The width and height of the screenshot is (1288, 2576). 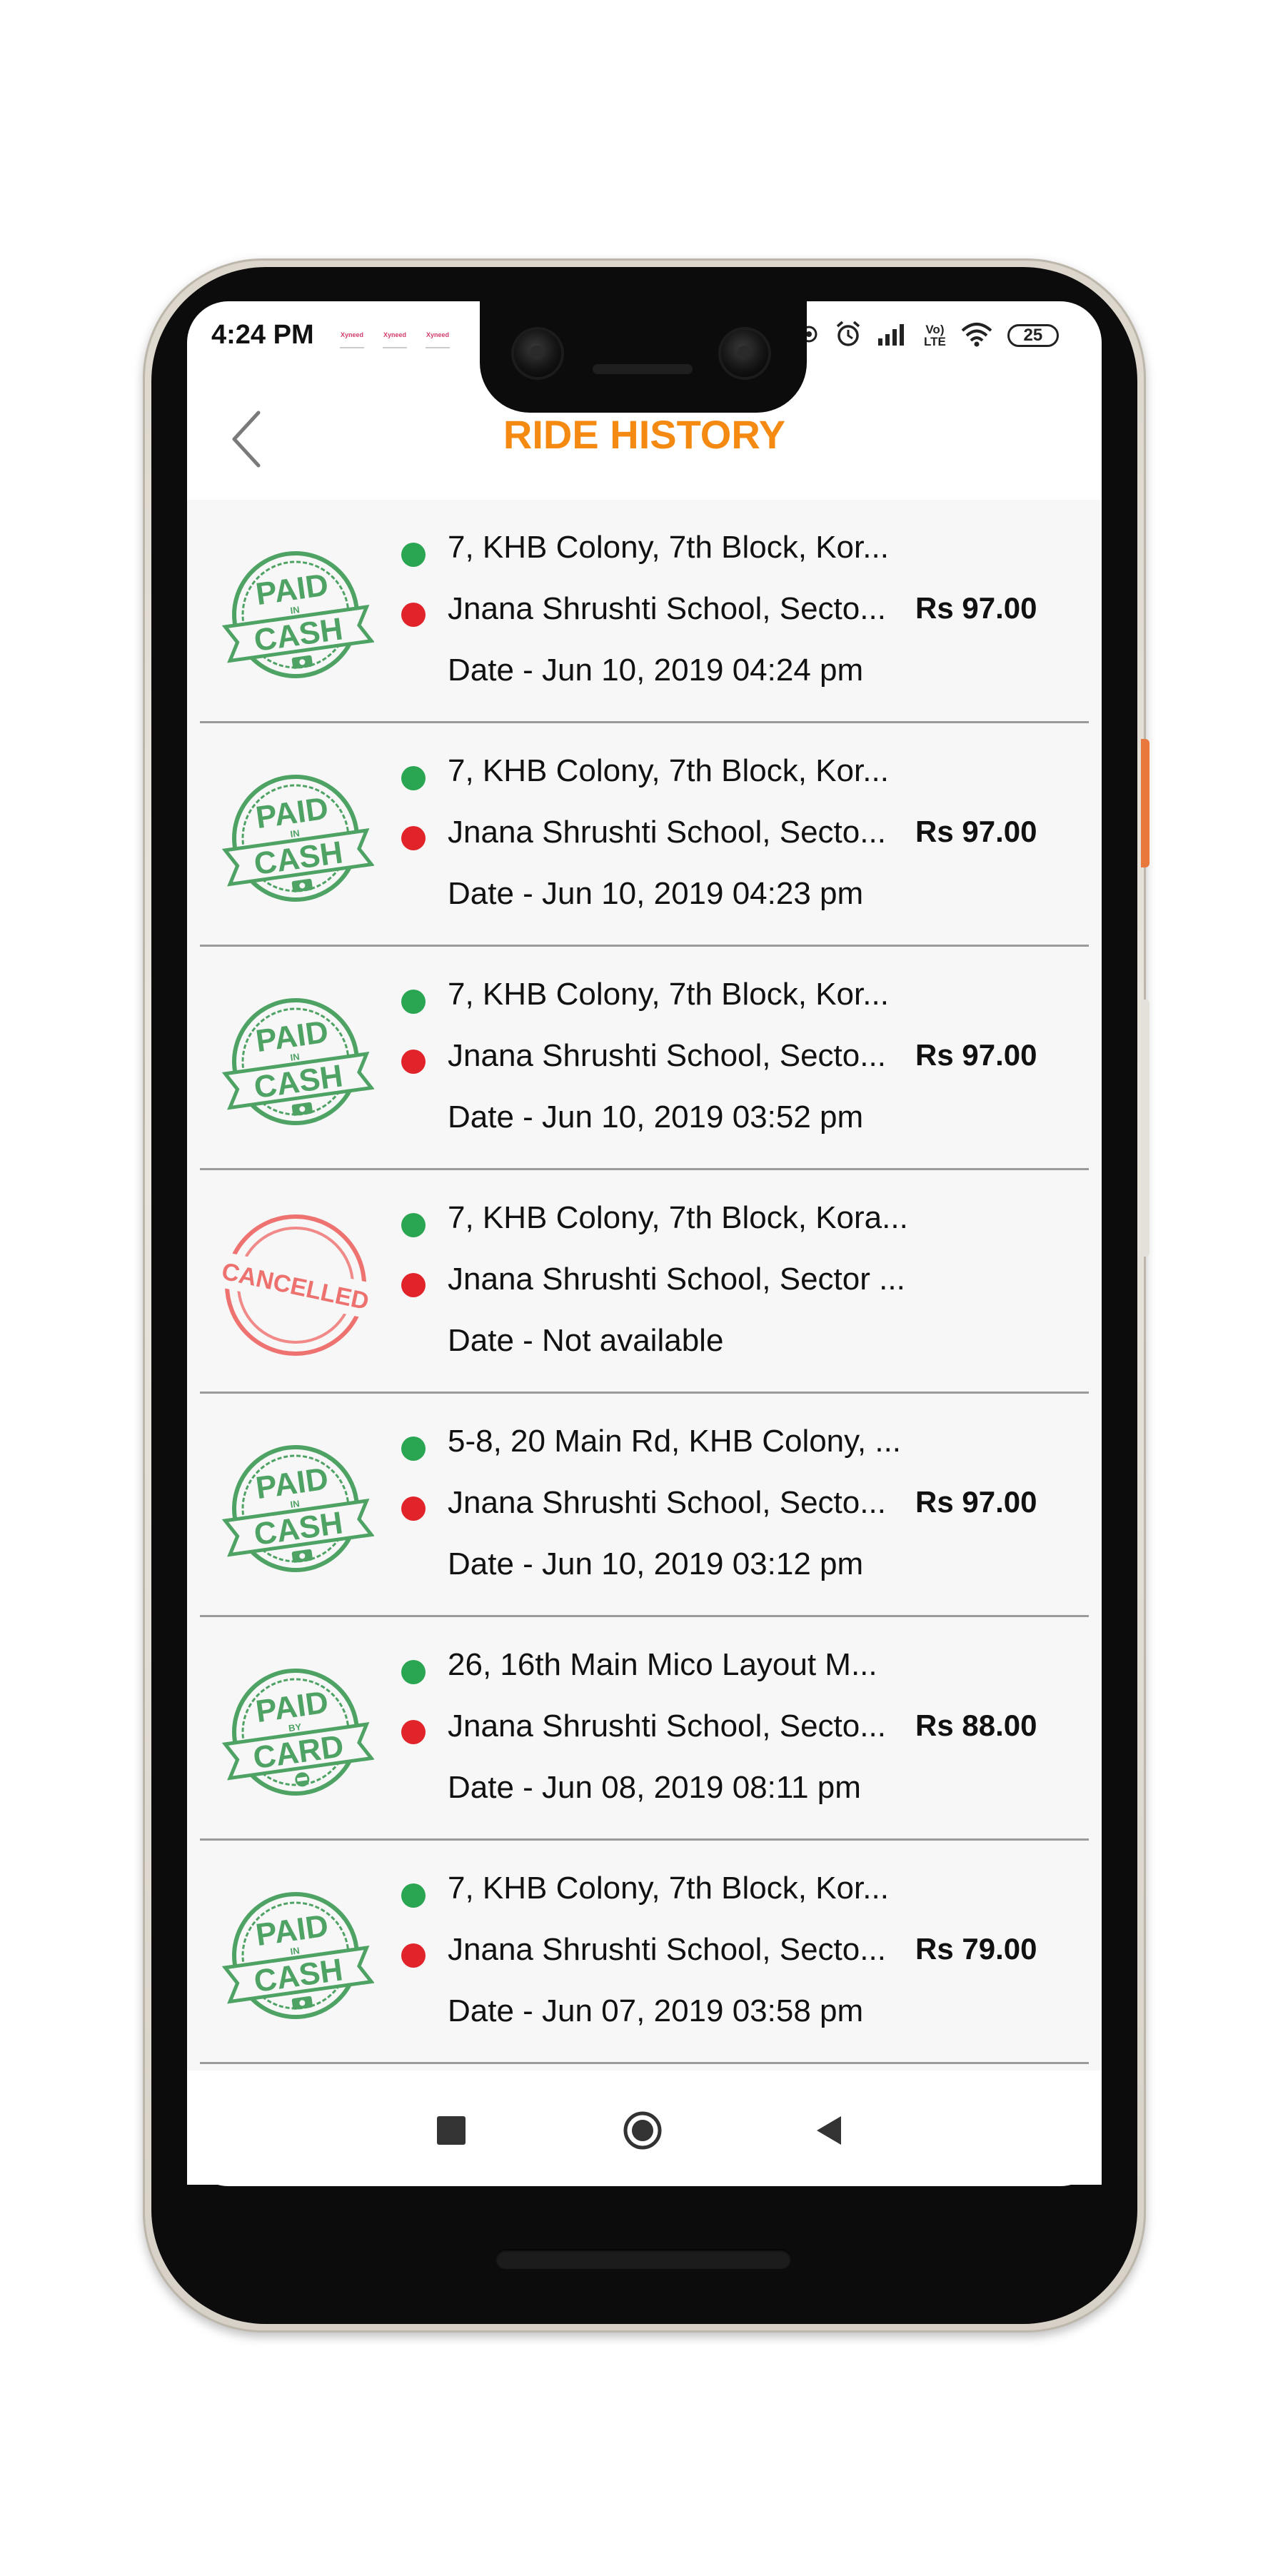 What do you see at coordinates (655, 1787) in the screenshot?
I see `ride-date: Date - Jun 08, 2019 08:11 pm` at bounding box center [655, 1787].